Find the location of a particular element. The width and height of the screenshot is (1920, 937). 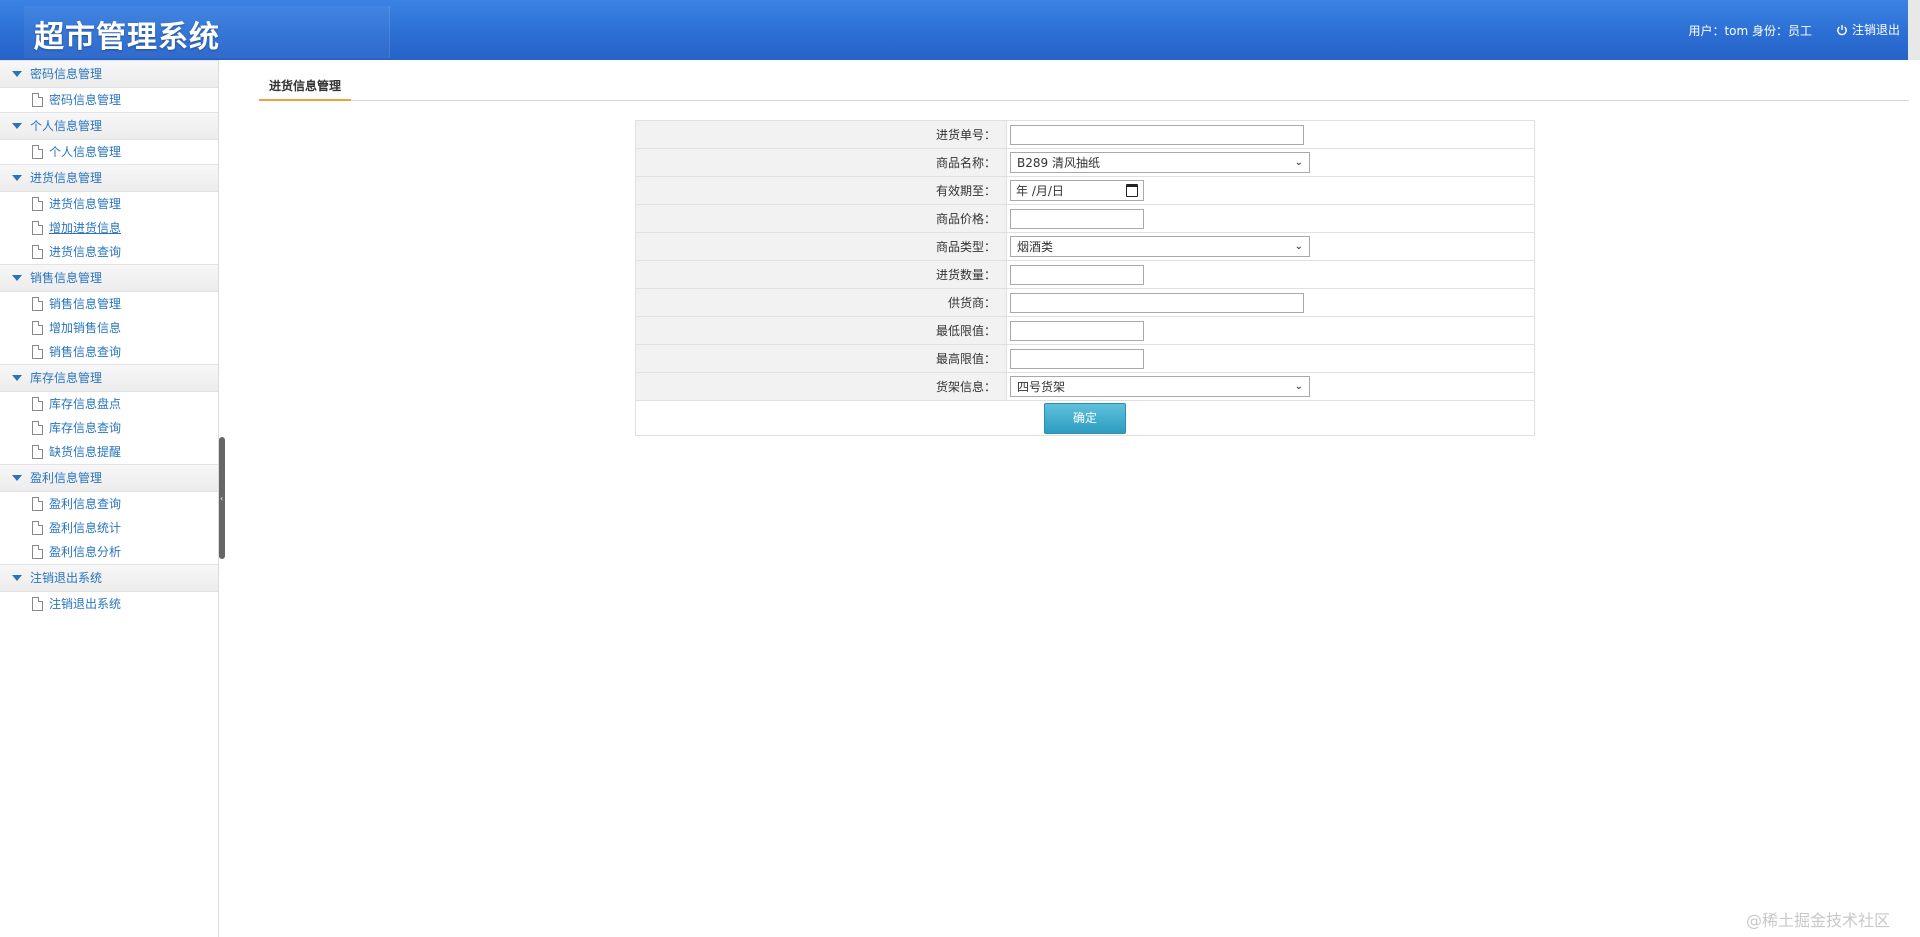

min-limit-input is located at coordinates (1077, 330).